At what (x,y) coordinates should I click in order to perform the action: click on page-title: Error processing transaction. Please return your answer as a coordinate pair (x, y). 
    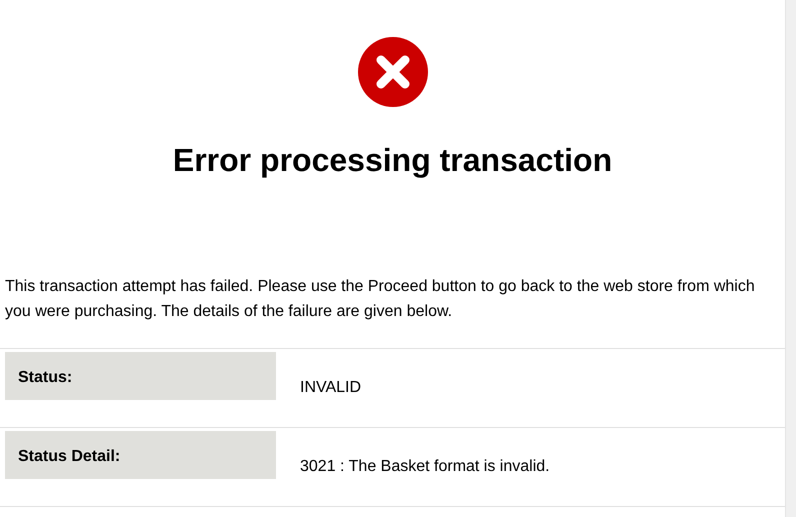
    Looking at the image, I should click on (393, 160).